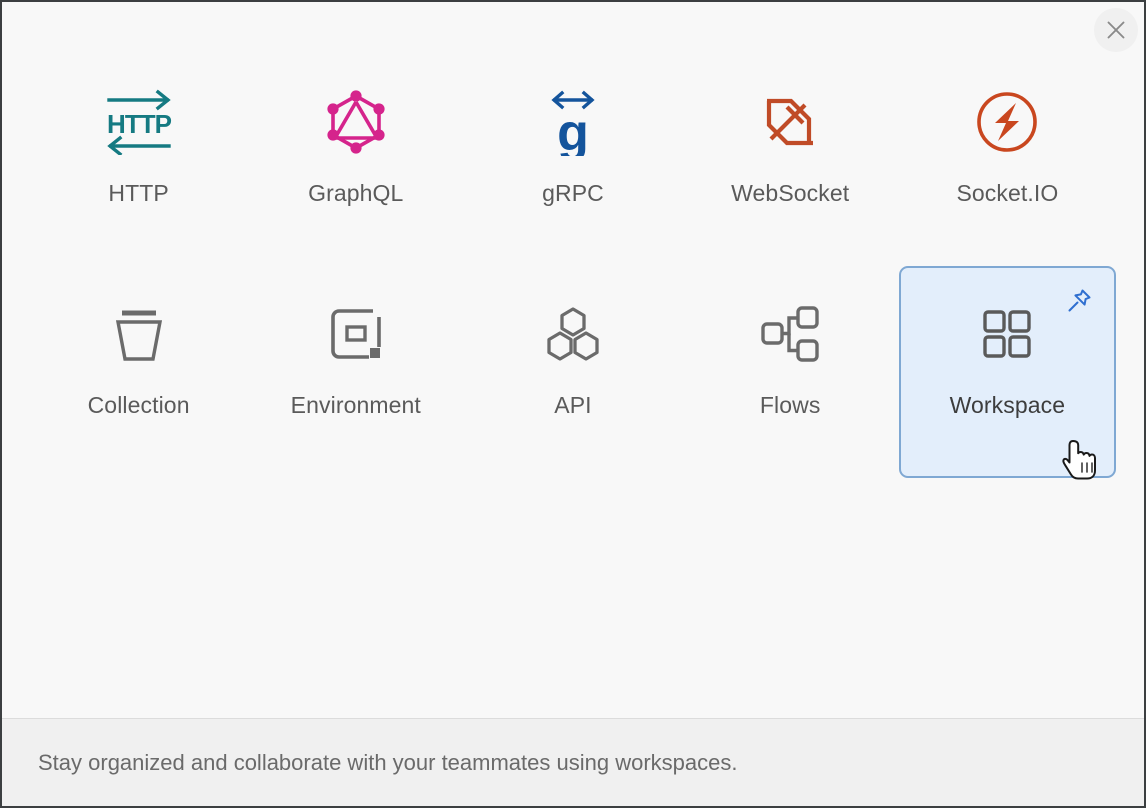 The height and width of the screenshot is (808, 1146). Describe the element at coordinates (573, 130) in the screenshot. I see `svg-text: g` at that location.